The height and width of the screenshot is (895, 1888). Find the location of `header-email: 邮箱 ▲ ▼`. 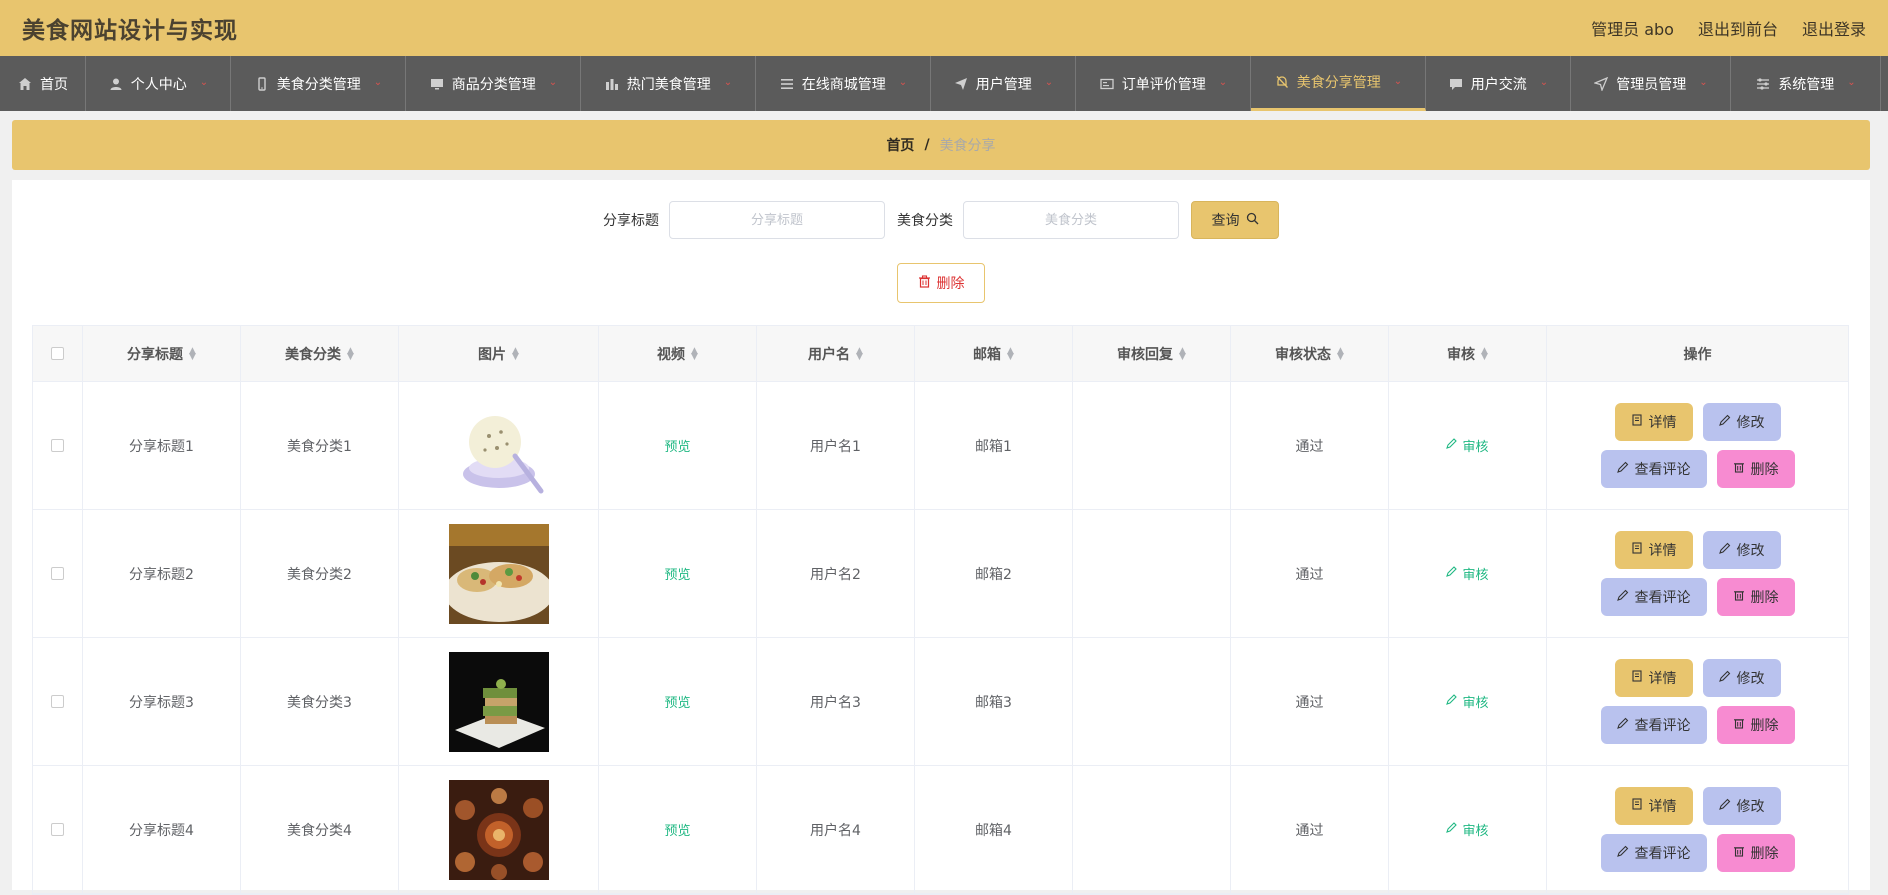

header-email: 邮箱 ▲ ▼ is located at coordinates (994, 353).